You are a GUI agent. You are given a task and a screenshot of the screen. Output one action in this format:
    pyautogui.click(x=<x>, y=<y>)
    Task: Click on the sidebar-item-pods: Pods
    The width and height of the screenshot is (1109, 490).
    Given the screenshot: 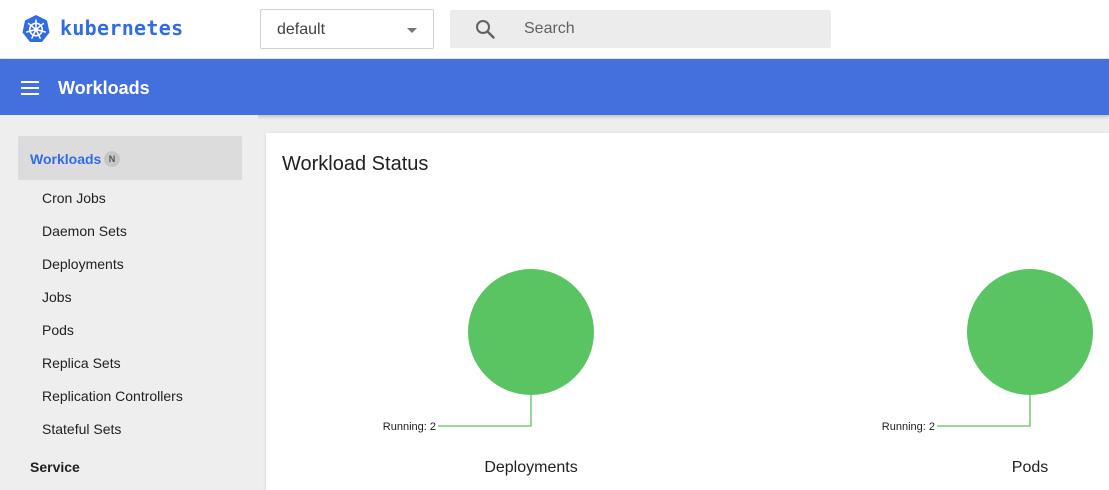 What is the action you would take?
    pyautogui.click(x=58, y=330)
    